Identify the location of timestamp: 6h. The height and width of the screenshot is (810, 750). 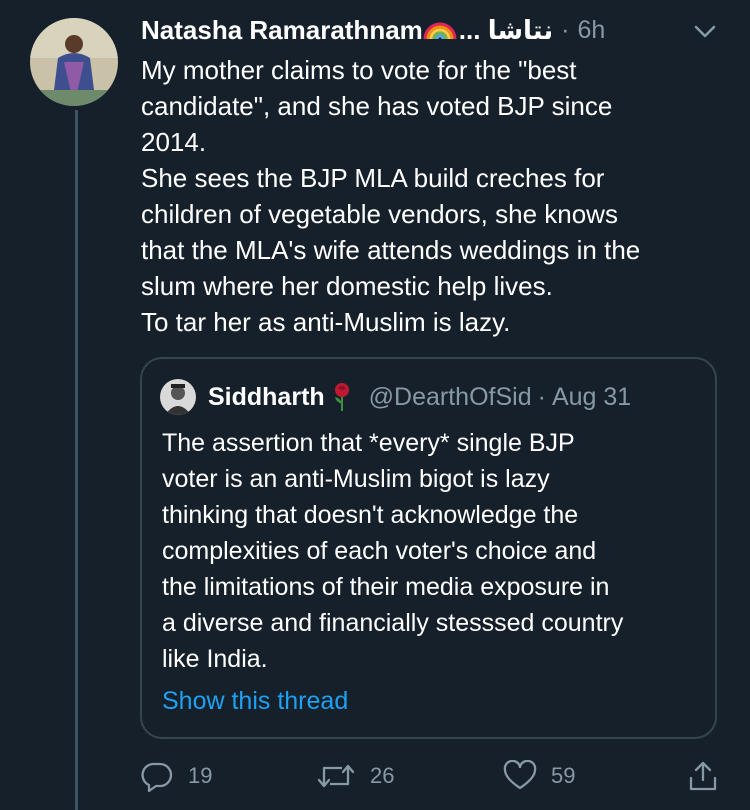
(592, 30).